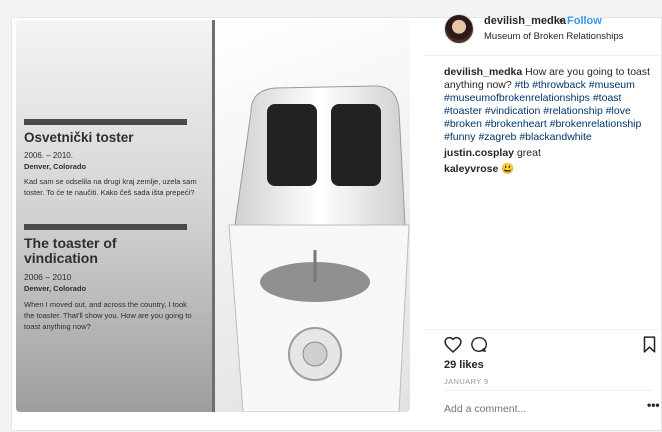 This screenshot has height=432, width=662. Describe the element at coordinates (48, 155) in the screenshot. I see `sign-years-hr: 2006. – 2010.` at that location.